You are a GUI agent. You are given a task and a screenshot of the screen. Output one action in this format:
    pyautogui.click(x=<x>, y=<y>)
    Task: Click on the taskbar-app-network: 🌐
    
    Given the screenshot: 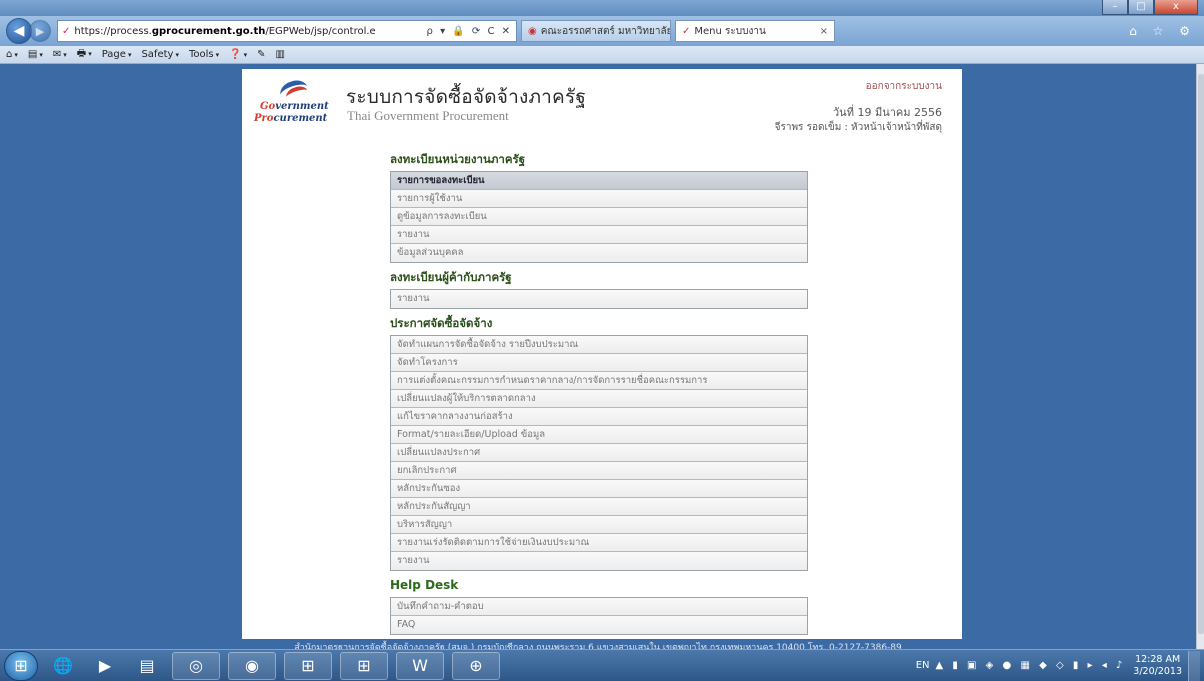 What is the action you would take?
    pyautogui.click(x=63, y=666)
    